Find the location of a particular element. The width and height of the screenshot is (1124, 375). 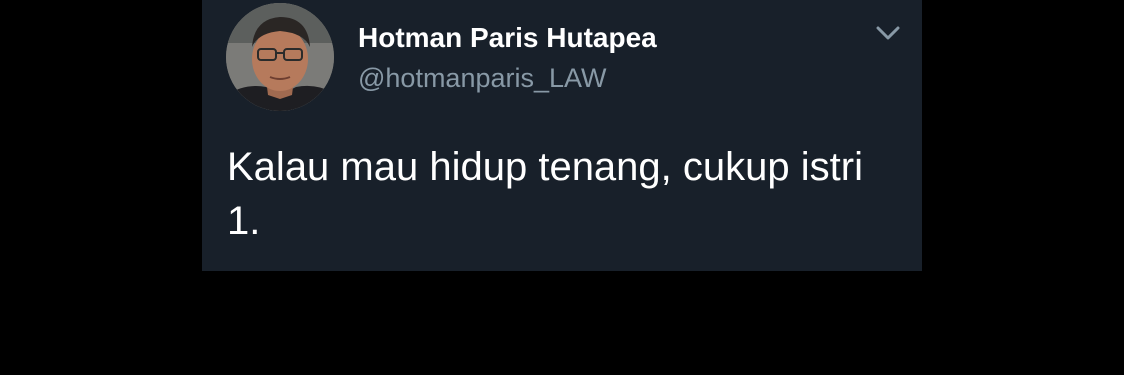

avatar-photo is located at coordinates (280, 57).